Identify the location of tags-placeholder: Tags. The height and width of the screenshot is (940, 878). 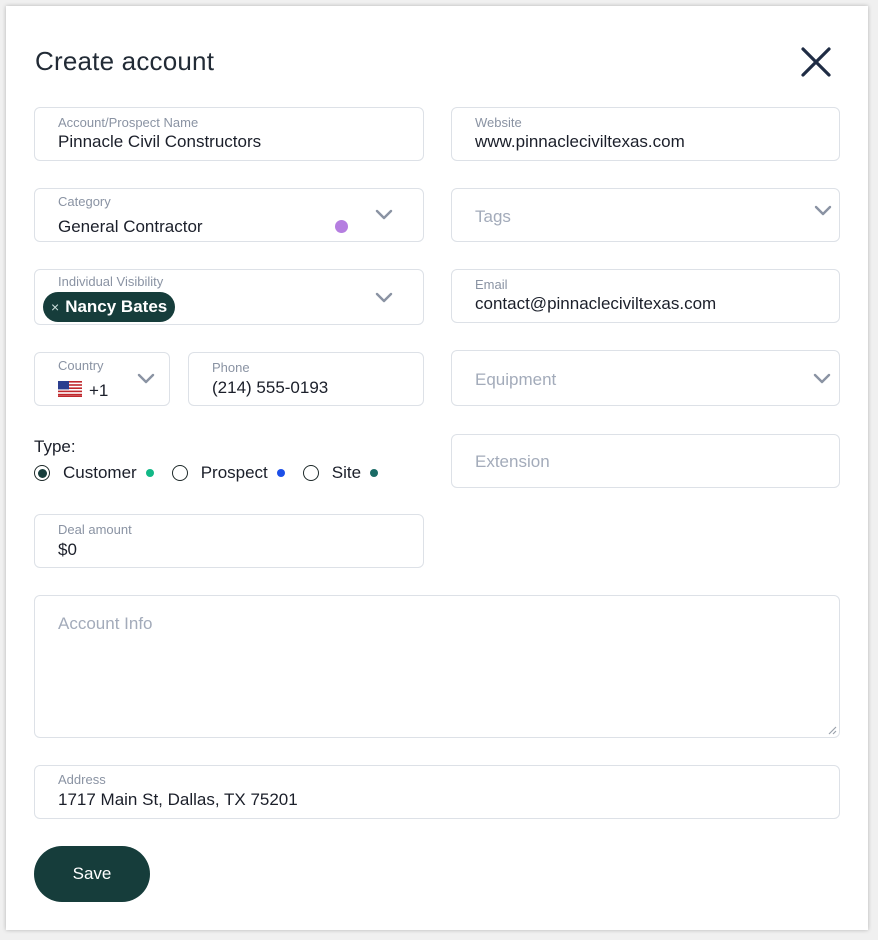
(493, 216).